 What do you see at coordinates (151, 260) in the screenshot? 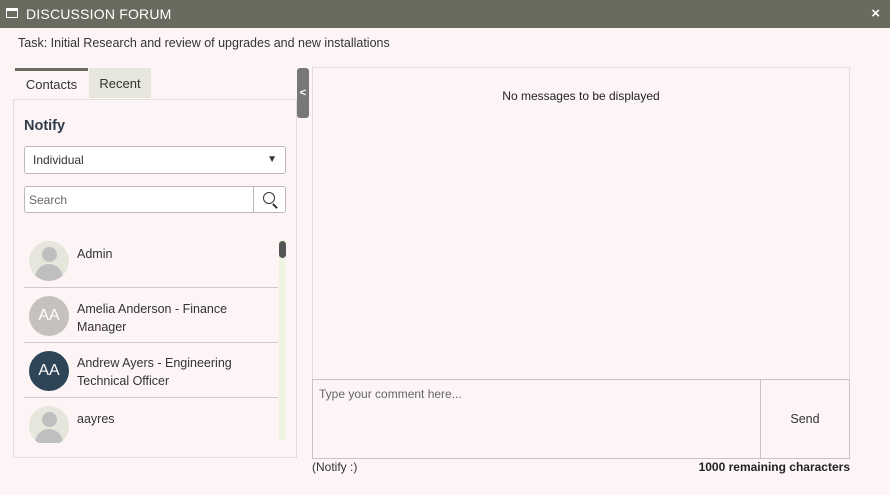
I see `contact-item-admin: Admin` at bounding box center [151, 260].